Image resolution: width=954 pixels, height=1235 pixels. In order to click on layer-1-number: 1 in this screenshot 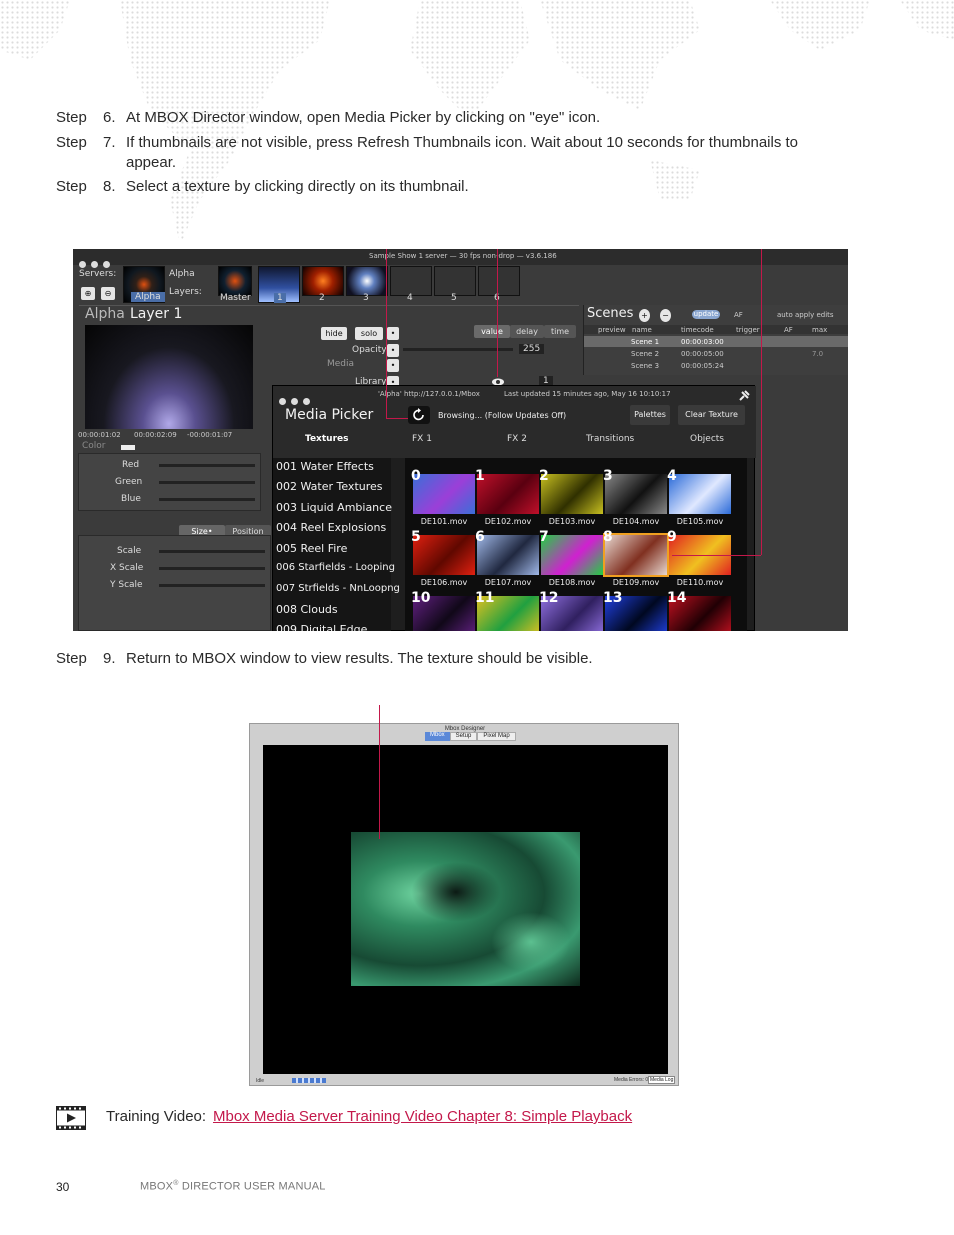, I will do `click(280, 298)`.